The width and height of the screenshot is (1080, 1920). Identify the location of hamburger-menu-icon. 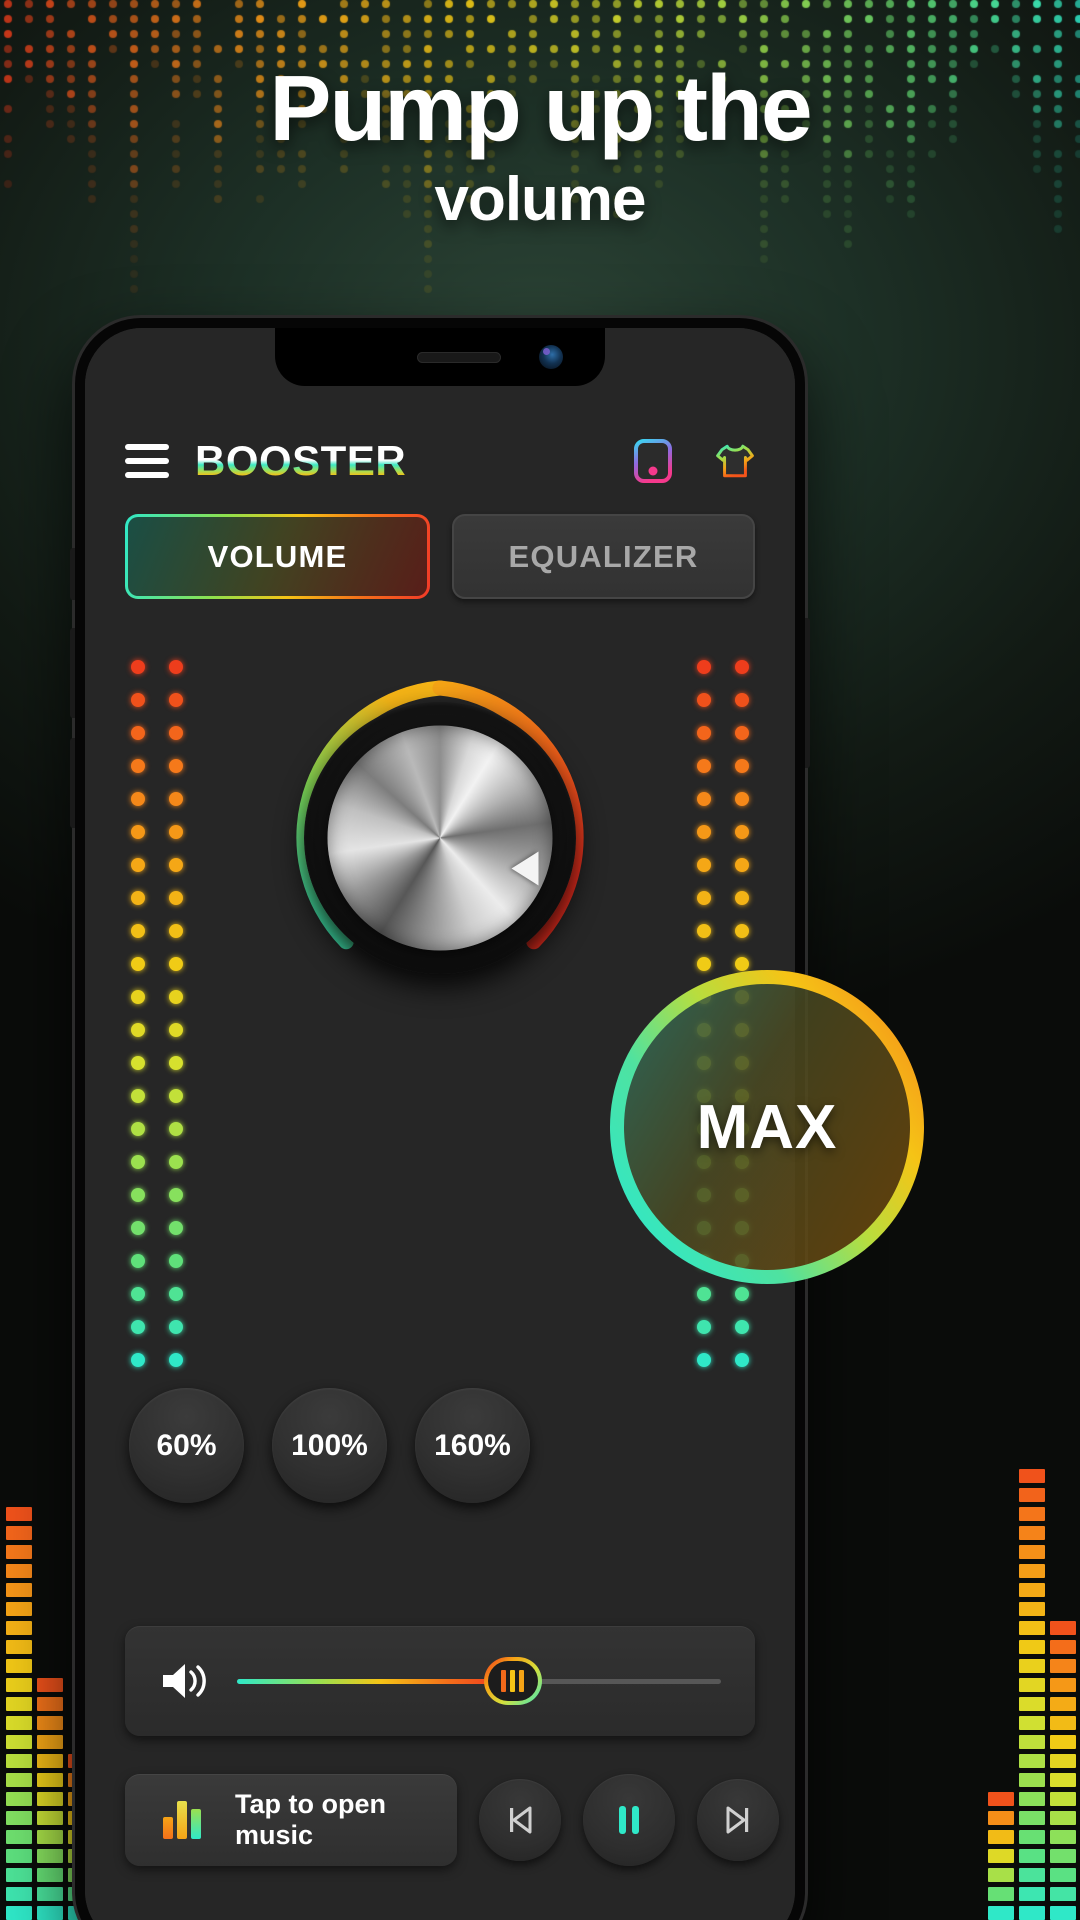
(147, 461).